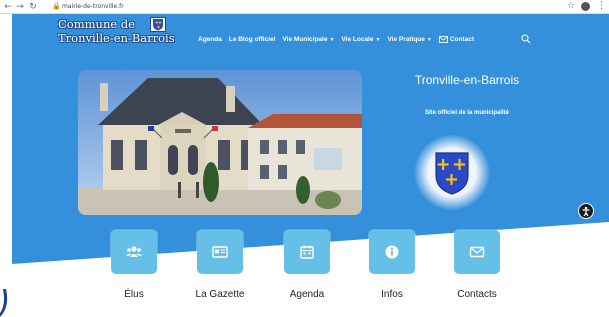  I want to click on quick-link-agenda-label: Agenda, so click(307, 294).